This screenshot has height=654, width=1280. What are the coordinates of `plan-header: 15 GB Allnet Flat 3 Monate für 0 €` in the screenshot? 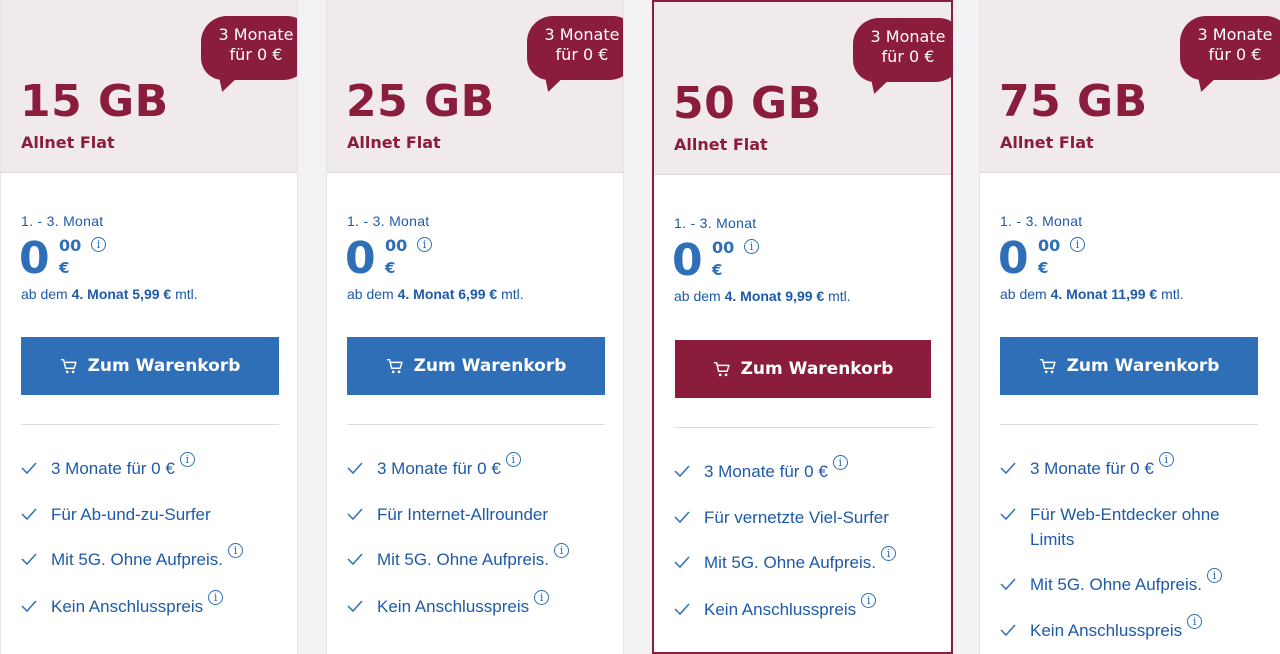 It's located at (149, 86).